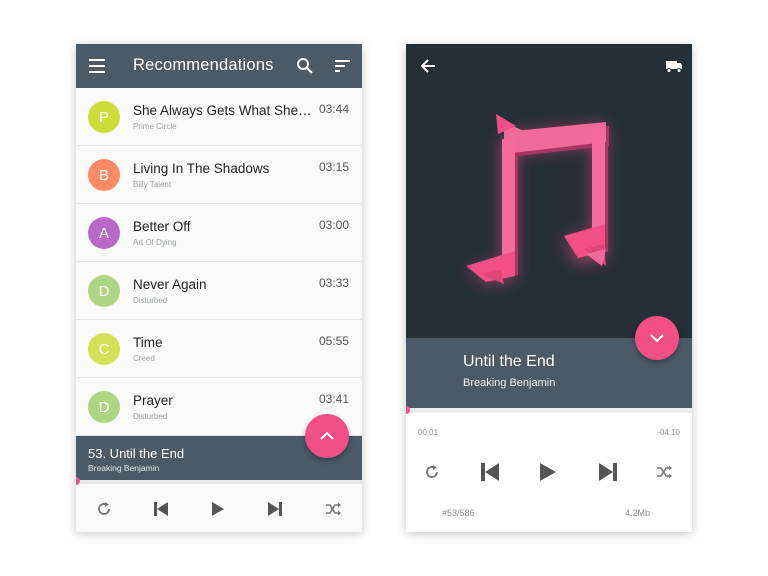 The height and width of the screenshot is (576, 768). What do you see at coordinates (223, 110) in the screenshot?
I see `song-title: She Always Gets What She Wants` at bounding box center [223, 110].